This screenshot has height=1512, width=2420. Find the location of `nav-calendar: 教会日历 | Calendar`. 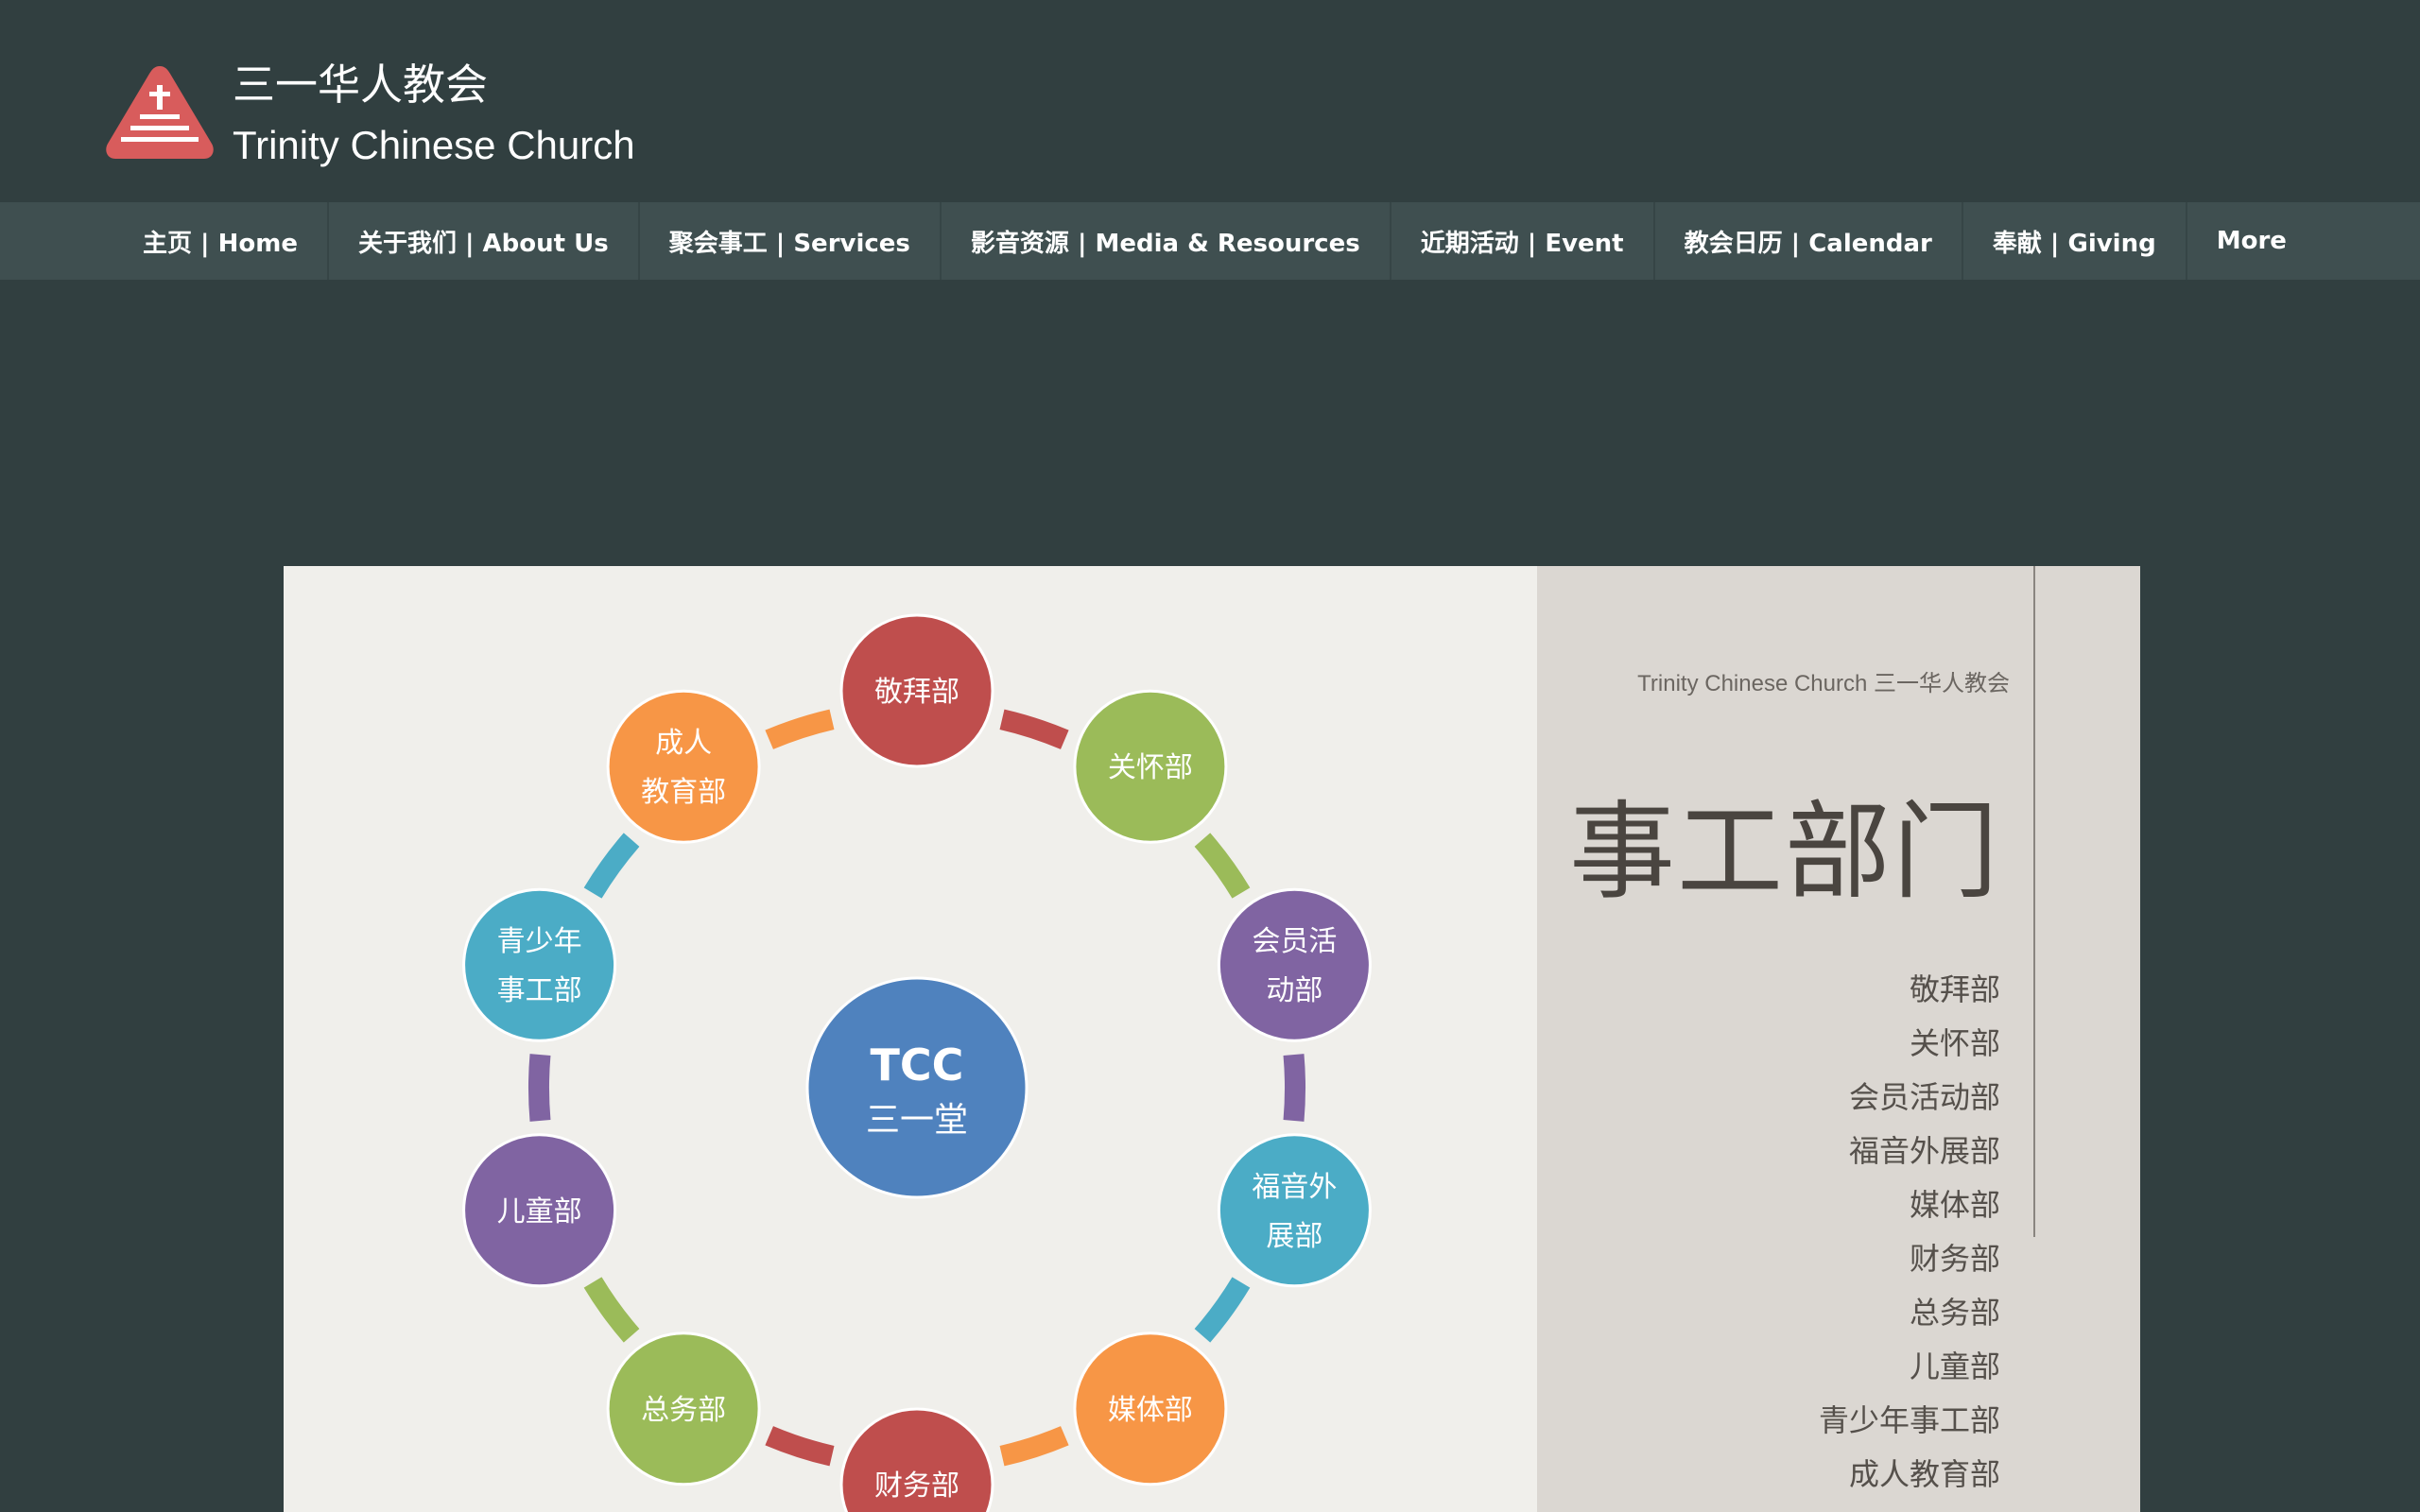

nav-calendar: 教会日历 | Calendar is located at coordinates (1809, 241).